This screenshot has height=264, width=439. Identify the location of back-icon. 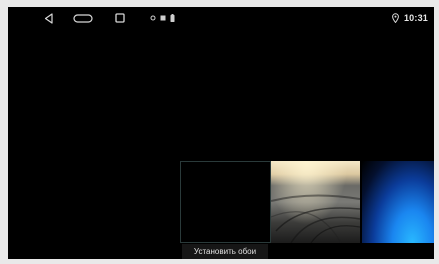
(48, 18).